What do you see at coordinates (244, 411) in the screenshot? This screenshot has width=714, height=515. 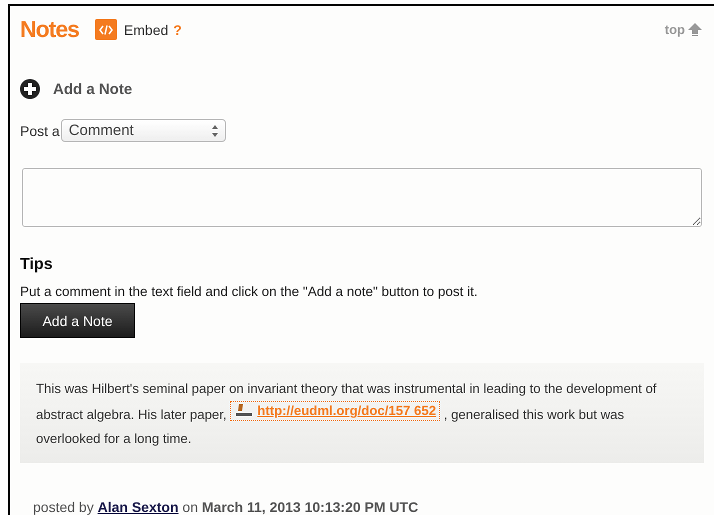 I see `site-logo-icon` at bounding box center [244, 411].